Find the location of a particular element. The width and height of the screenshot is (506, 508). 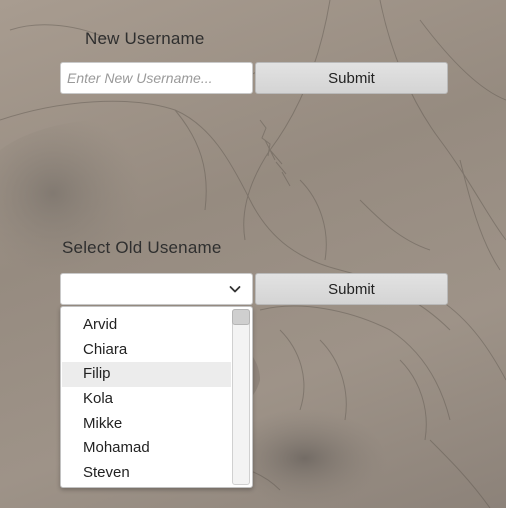

dropdown-option-chiara: Chiara is located at coordinates (146, 350).